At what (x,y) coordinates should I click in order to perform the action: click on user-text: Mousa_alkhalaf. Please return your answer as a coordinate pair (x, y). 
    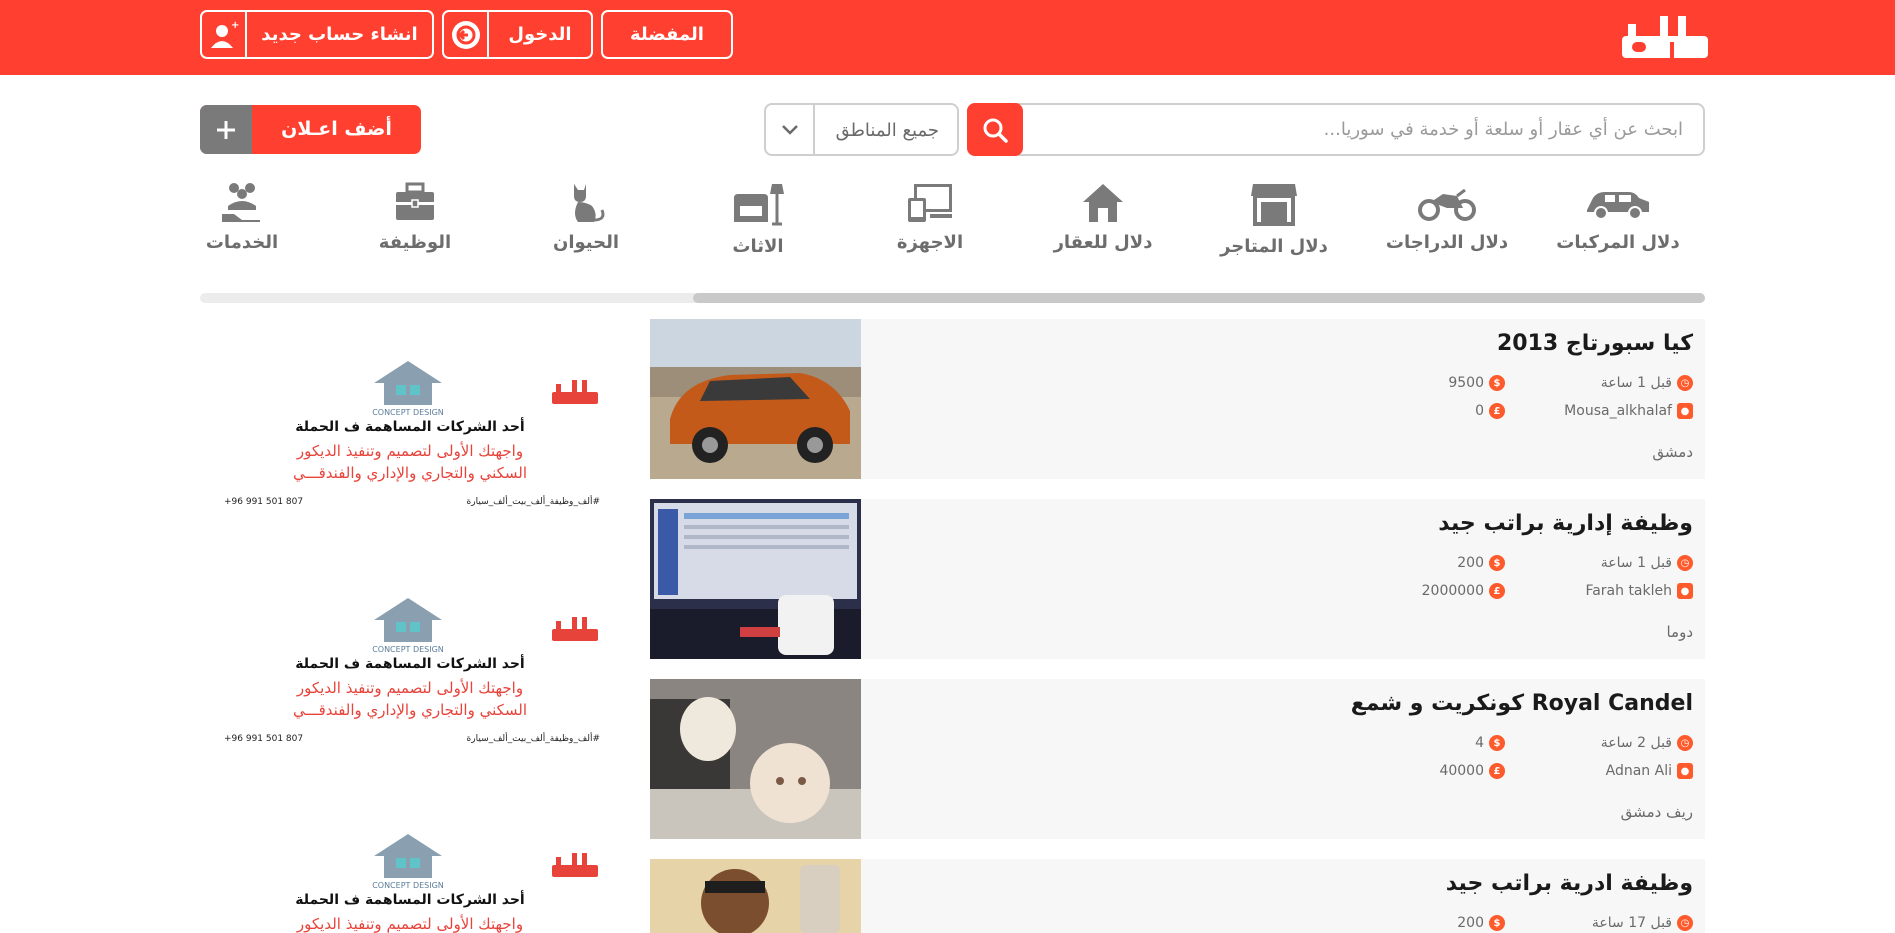
    Looking at the image, I should click on (1618, 411).